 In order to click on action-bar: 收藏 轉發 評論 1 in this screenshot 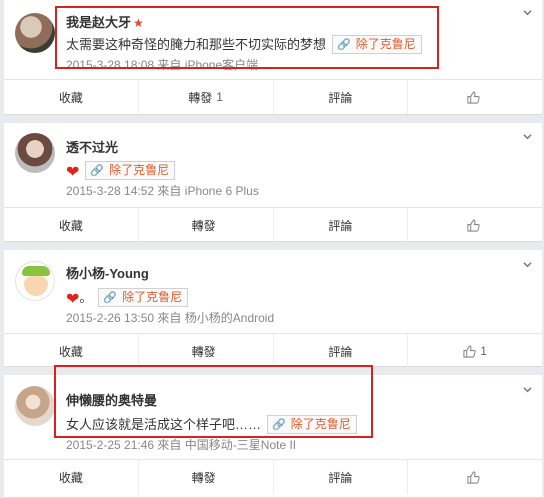, I will do `click(273, 350)`.